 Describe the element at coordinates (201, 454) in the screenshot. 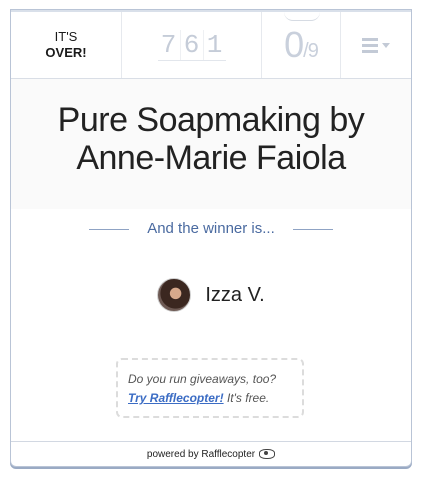

I see `powered-by-text: powered by Rafflecopter` at that location.